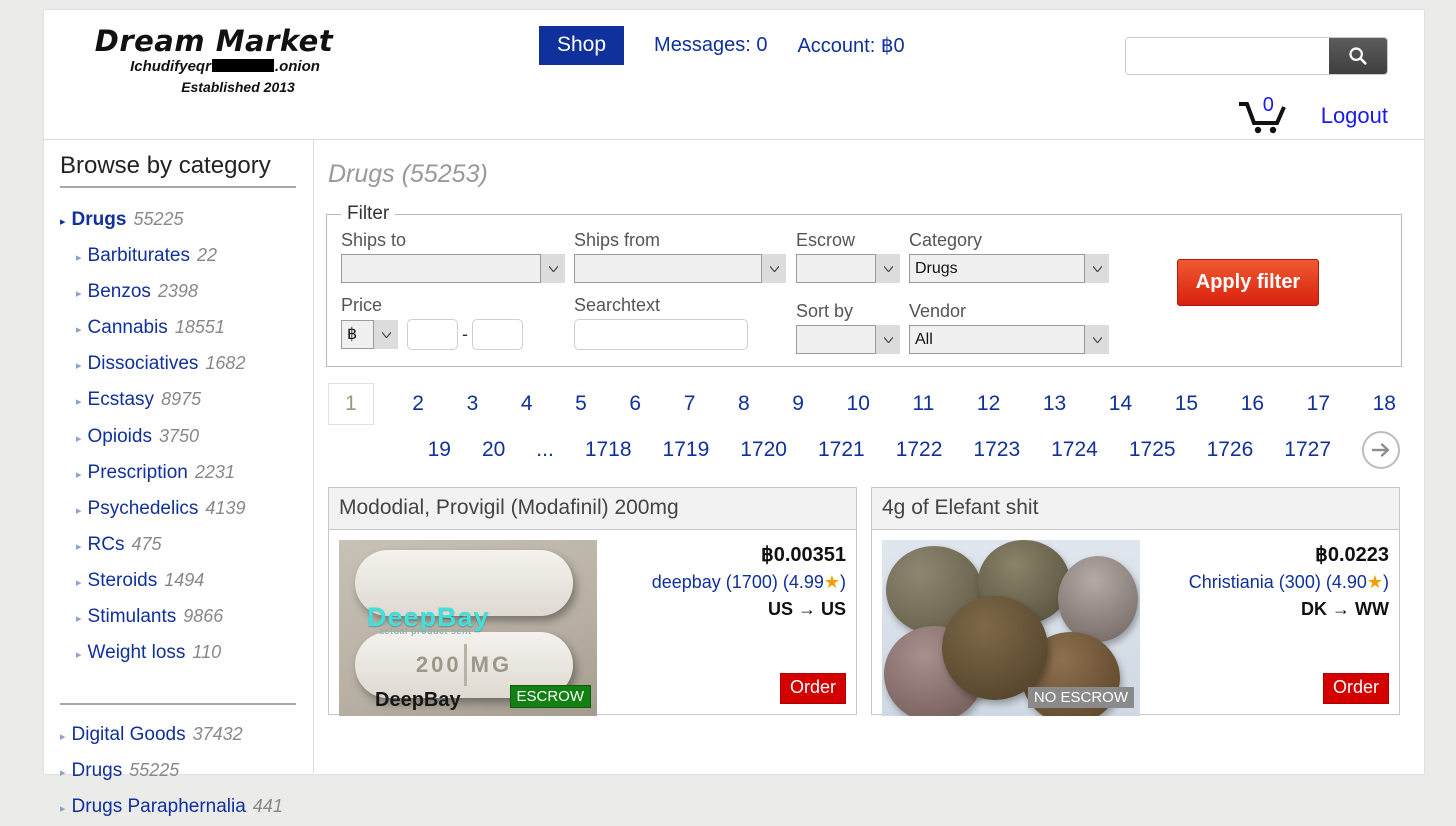 The height and width of the screenshot is (826, 1456). Describe the element at coordinates (194, 364) in the screenshot. I see `sidebar-item-dissociatives: ▸ Dissociatives 1682` at that location.